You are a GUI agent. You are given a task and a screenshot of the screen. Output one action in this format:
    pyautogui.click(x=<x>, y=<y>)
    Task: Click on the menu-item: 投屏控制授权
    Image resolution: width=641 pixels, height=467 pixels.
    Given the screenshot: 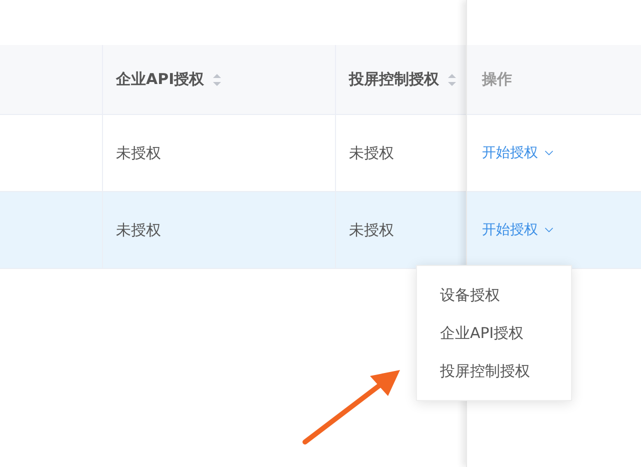 What is the action you would take?
    pyautogui.click(x=494, y=371)
    